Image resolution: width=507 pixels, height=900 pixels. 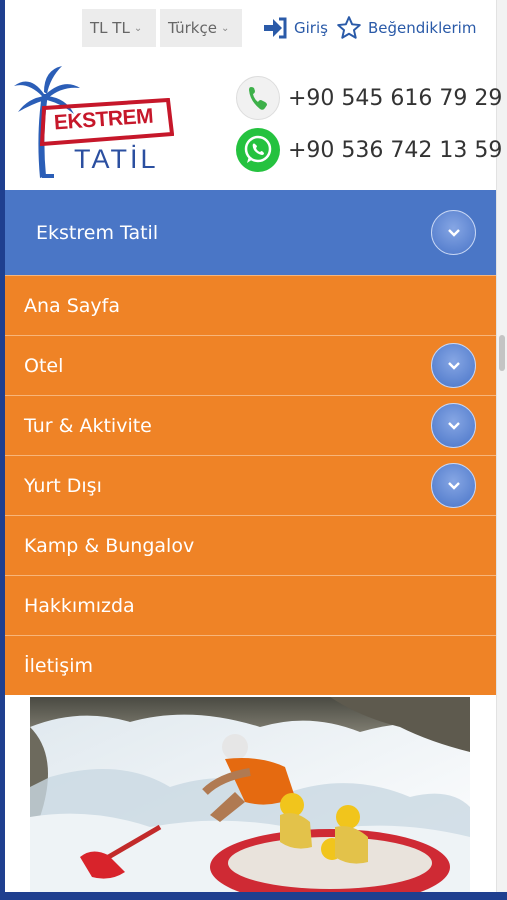 I want to click on login-arrow-icon, so click(x=275, y=28).